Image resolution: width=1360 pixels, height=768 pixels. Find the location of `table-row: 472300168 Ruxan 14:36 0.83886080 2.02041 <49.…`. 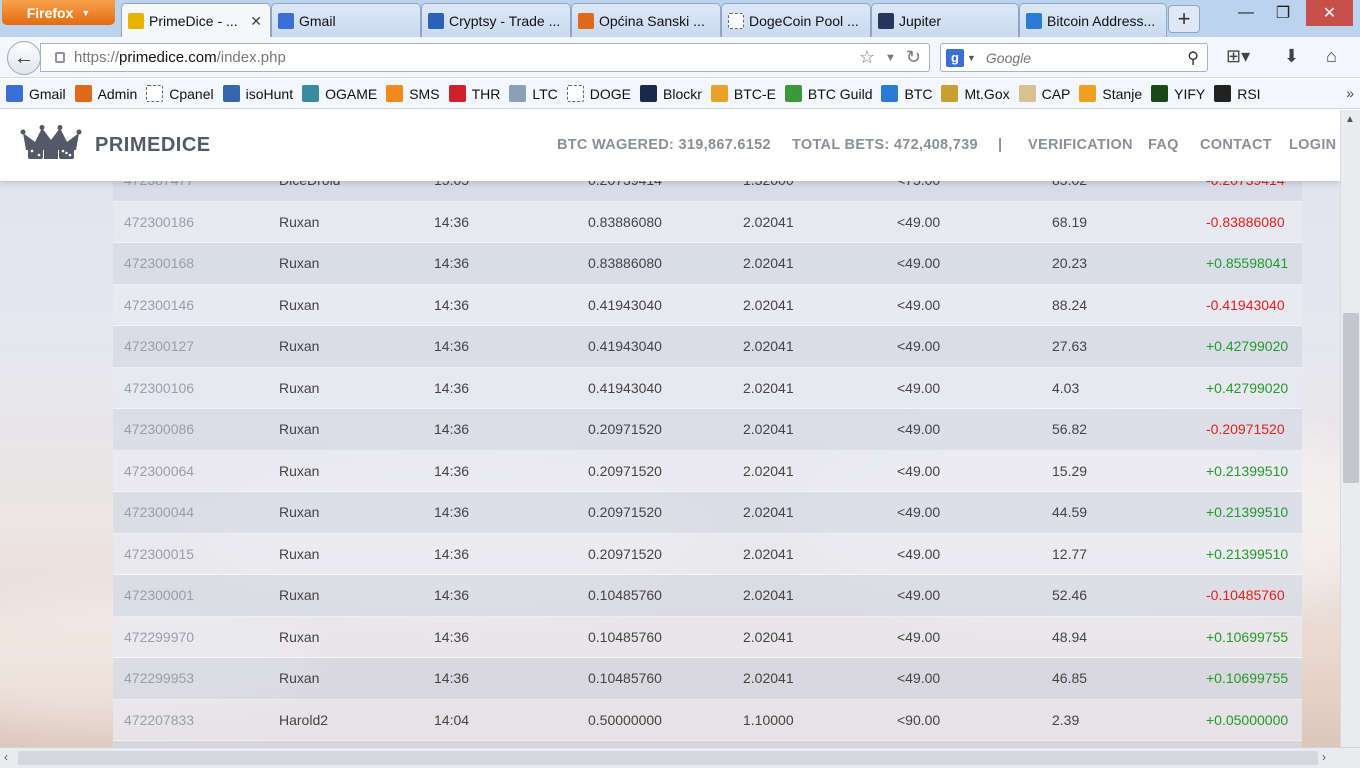

table-row: 472300168 Ruxan 14:36 0.83886080 2.02041 <49.… is located at coordinates (707, 264).